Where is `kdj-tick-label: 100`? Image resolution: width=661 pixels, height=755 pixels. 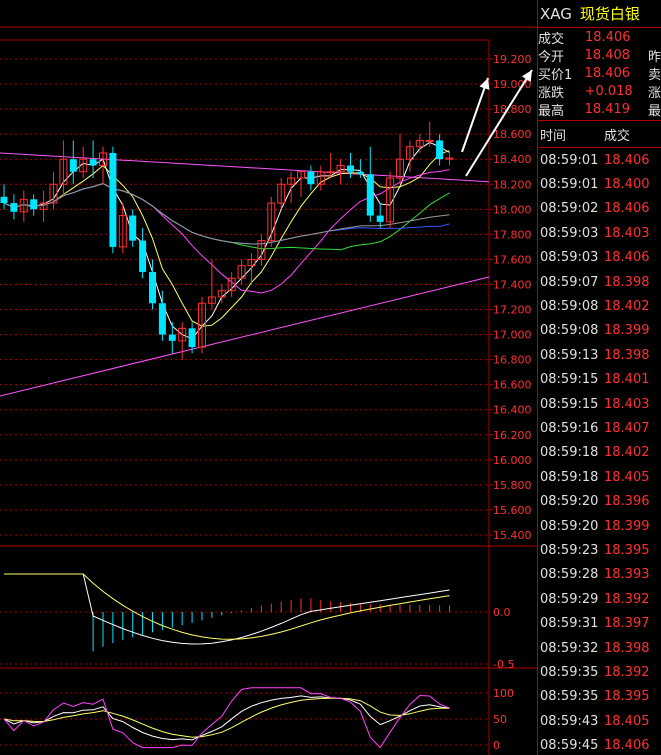 kdj-tick-label: 100 is located at coordinates (503, 693).